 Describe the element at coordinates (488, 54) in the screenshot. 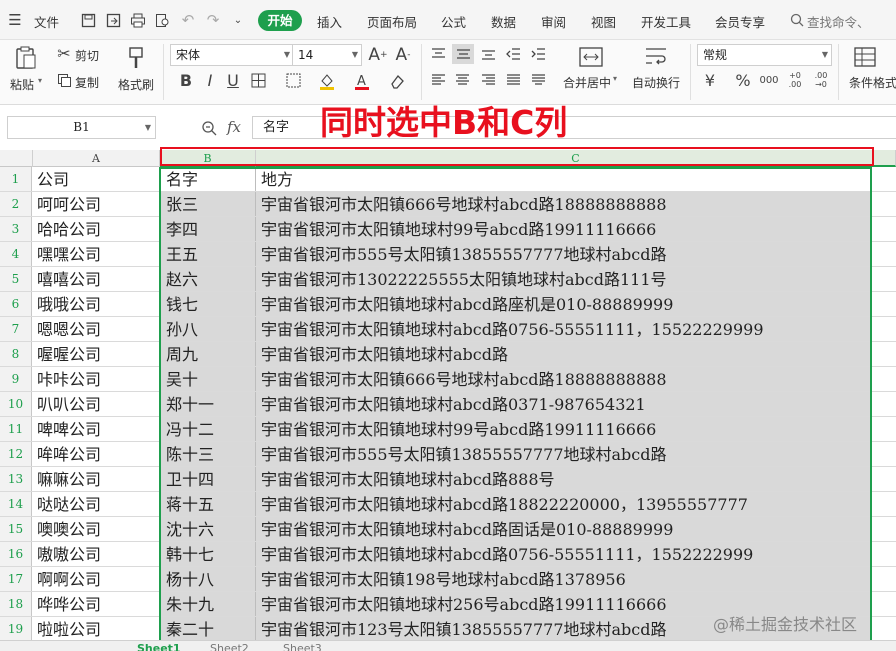

I see `align-bottom-icon` at that location.